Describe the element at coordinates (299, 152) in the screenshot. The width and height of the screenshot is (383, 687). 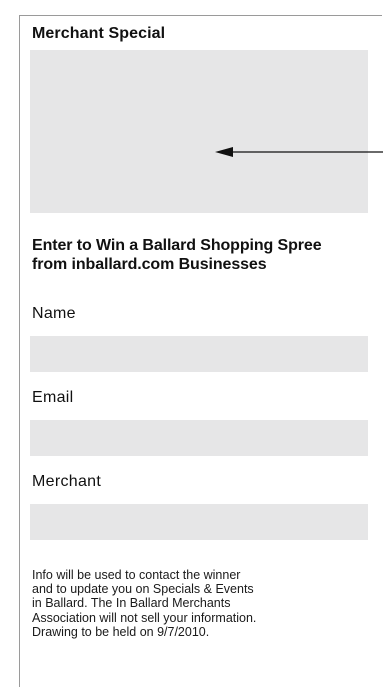
I see `arrow-left-icon` at that location.